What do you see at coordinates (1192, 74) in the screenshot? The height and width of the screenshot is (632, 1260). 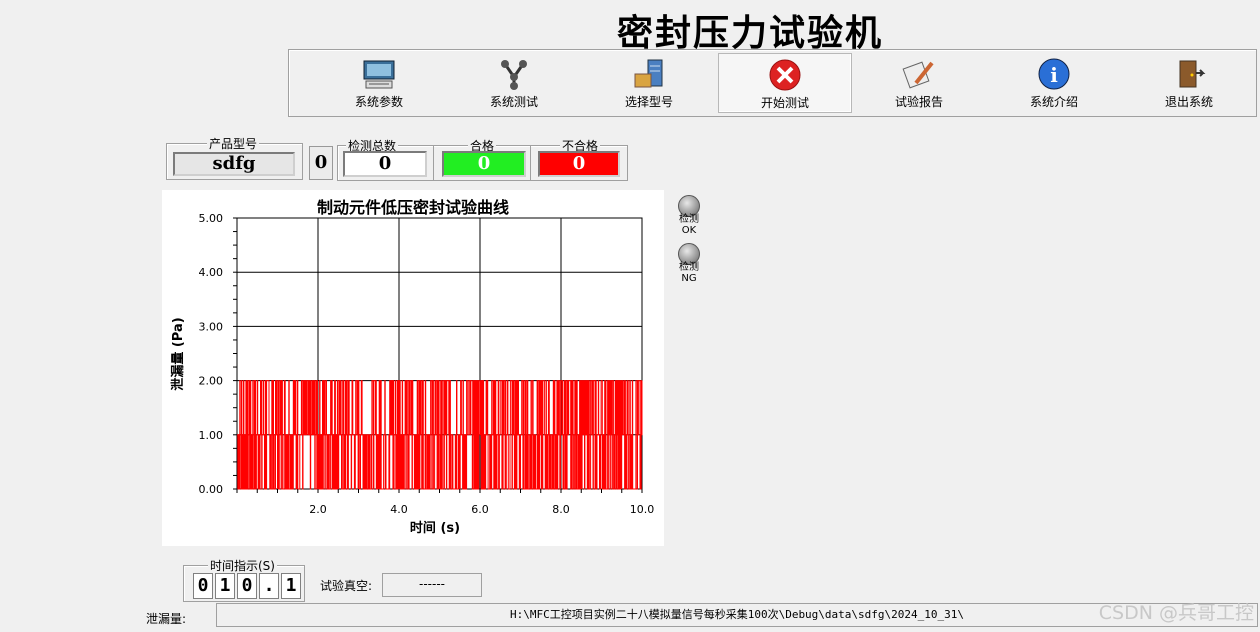 I see `exit-door-icon` at bounding box center [1192, 74].